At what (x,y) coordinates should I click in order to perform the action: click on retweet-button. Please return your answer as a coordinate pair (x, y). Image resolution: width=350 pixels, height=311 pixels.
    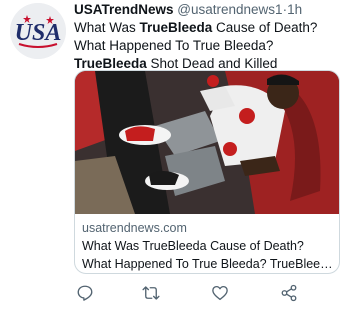
    Looking at the image, I should click on (152, 294).